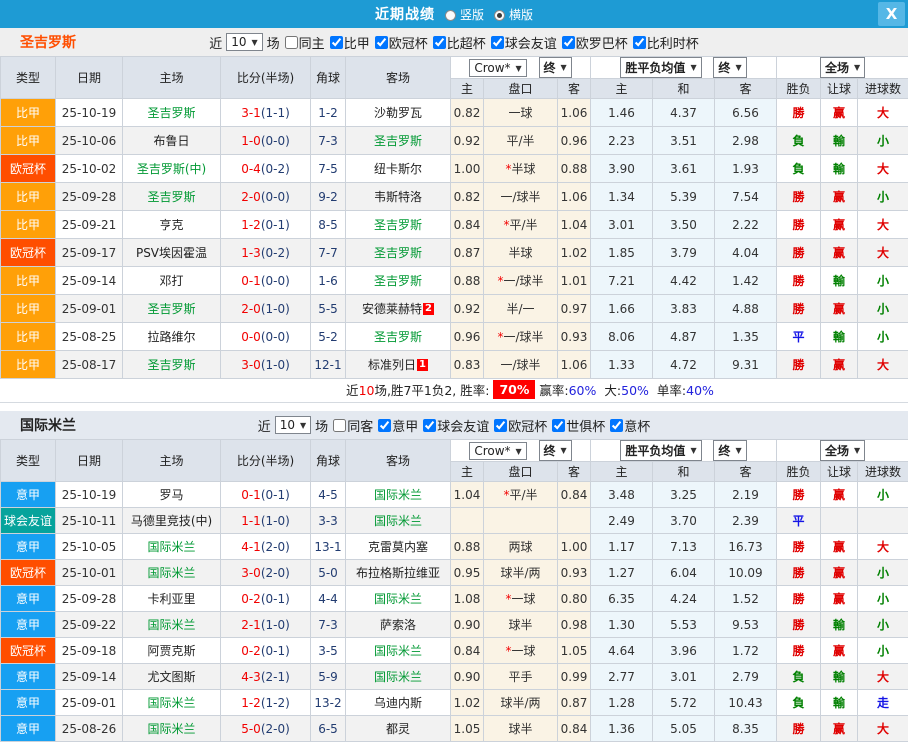 The height and width of the screenshot is (752, 908). I want to click on score-cell: 0-2(0-1), so click(265, 650).